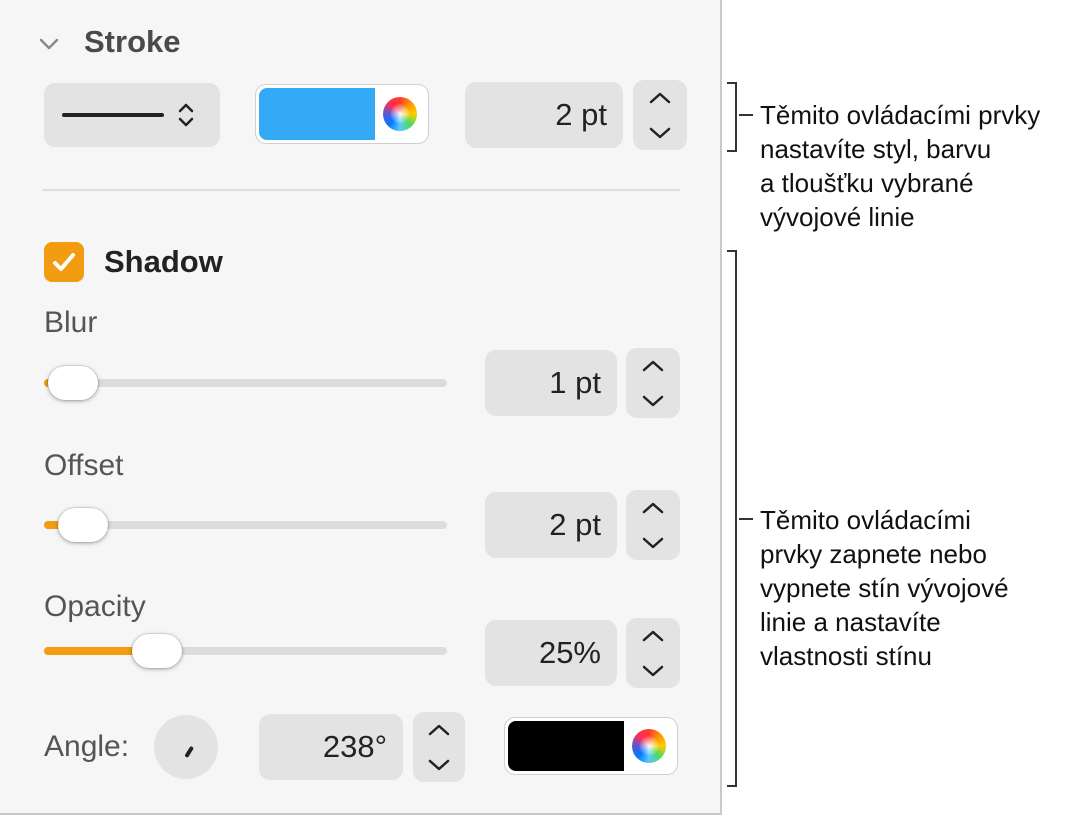  Describe the element at coordinates (551, 653) in the screenshot. I see `opacity-field: 25%` at that location.